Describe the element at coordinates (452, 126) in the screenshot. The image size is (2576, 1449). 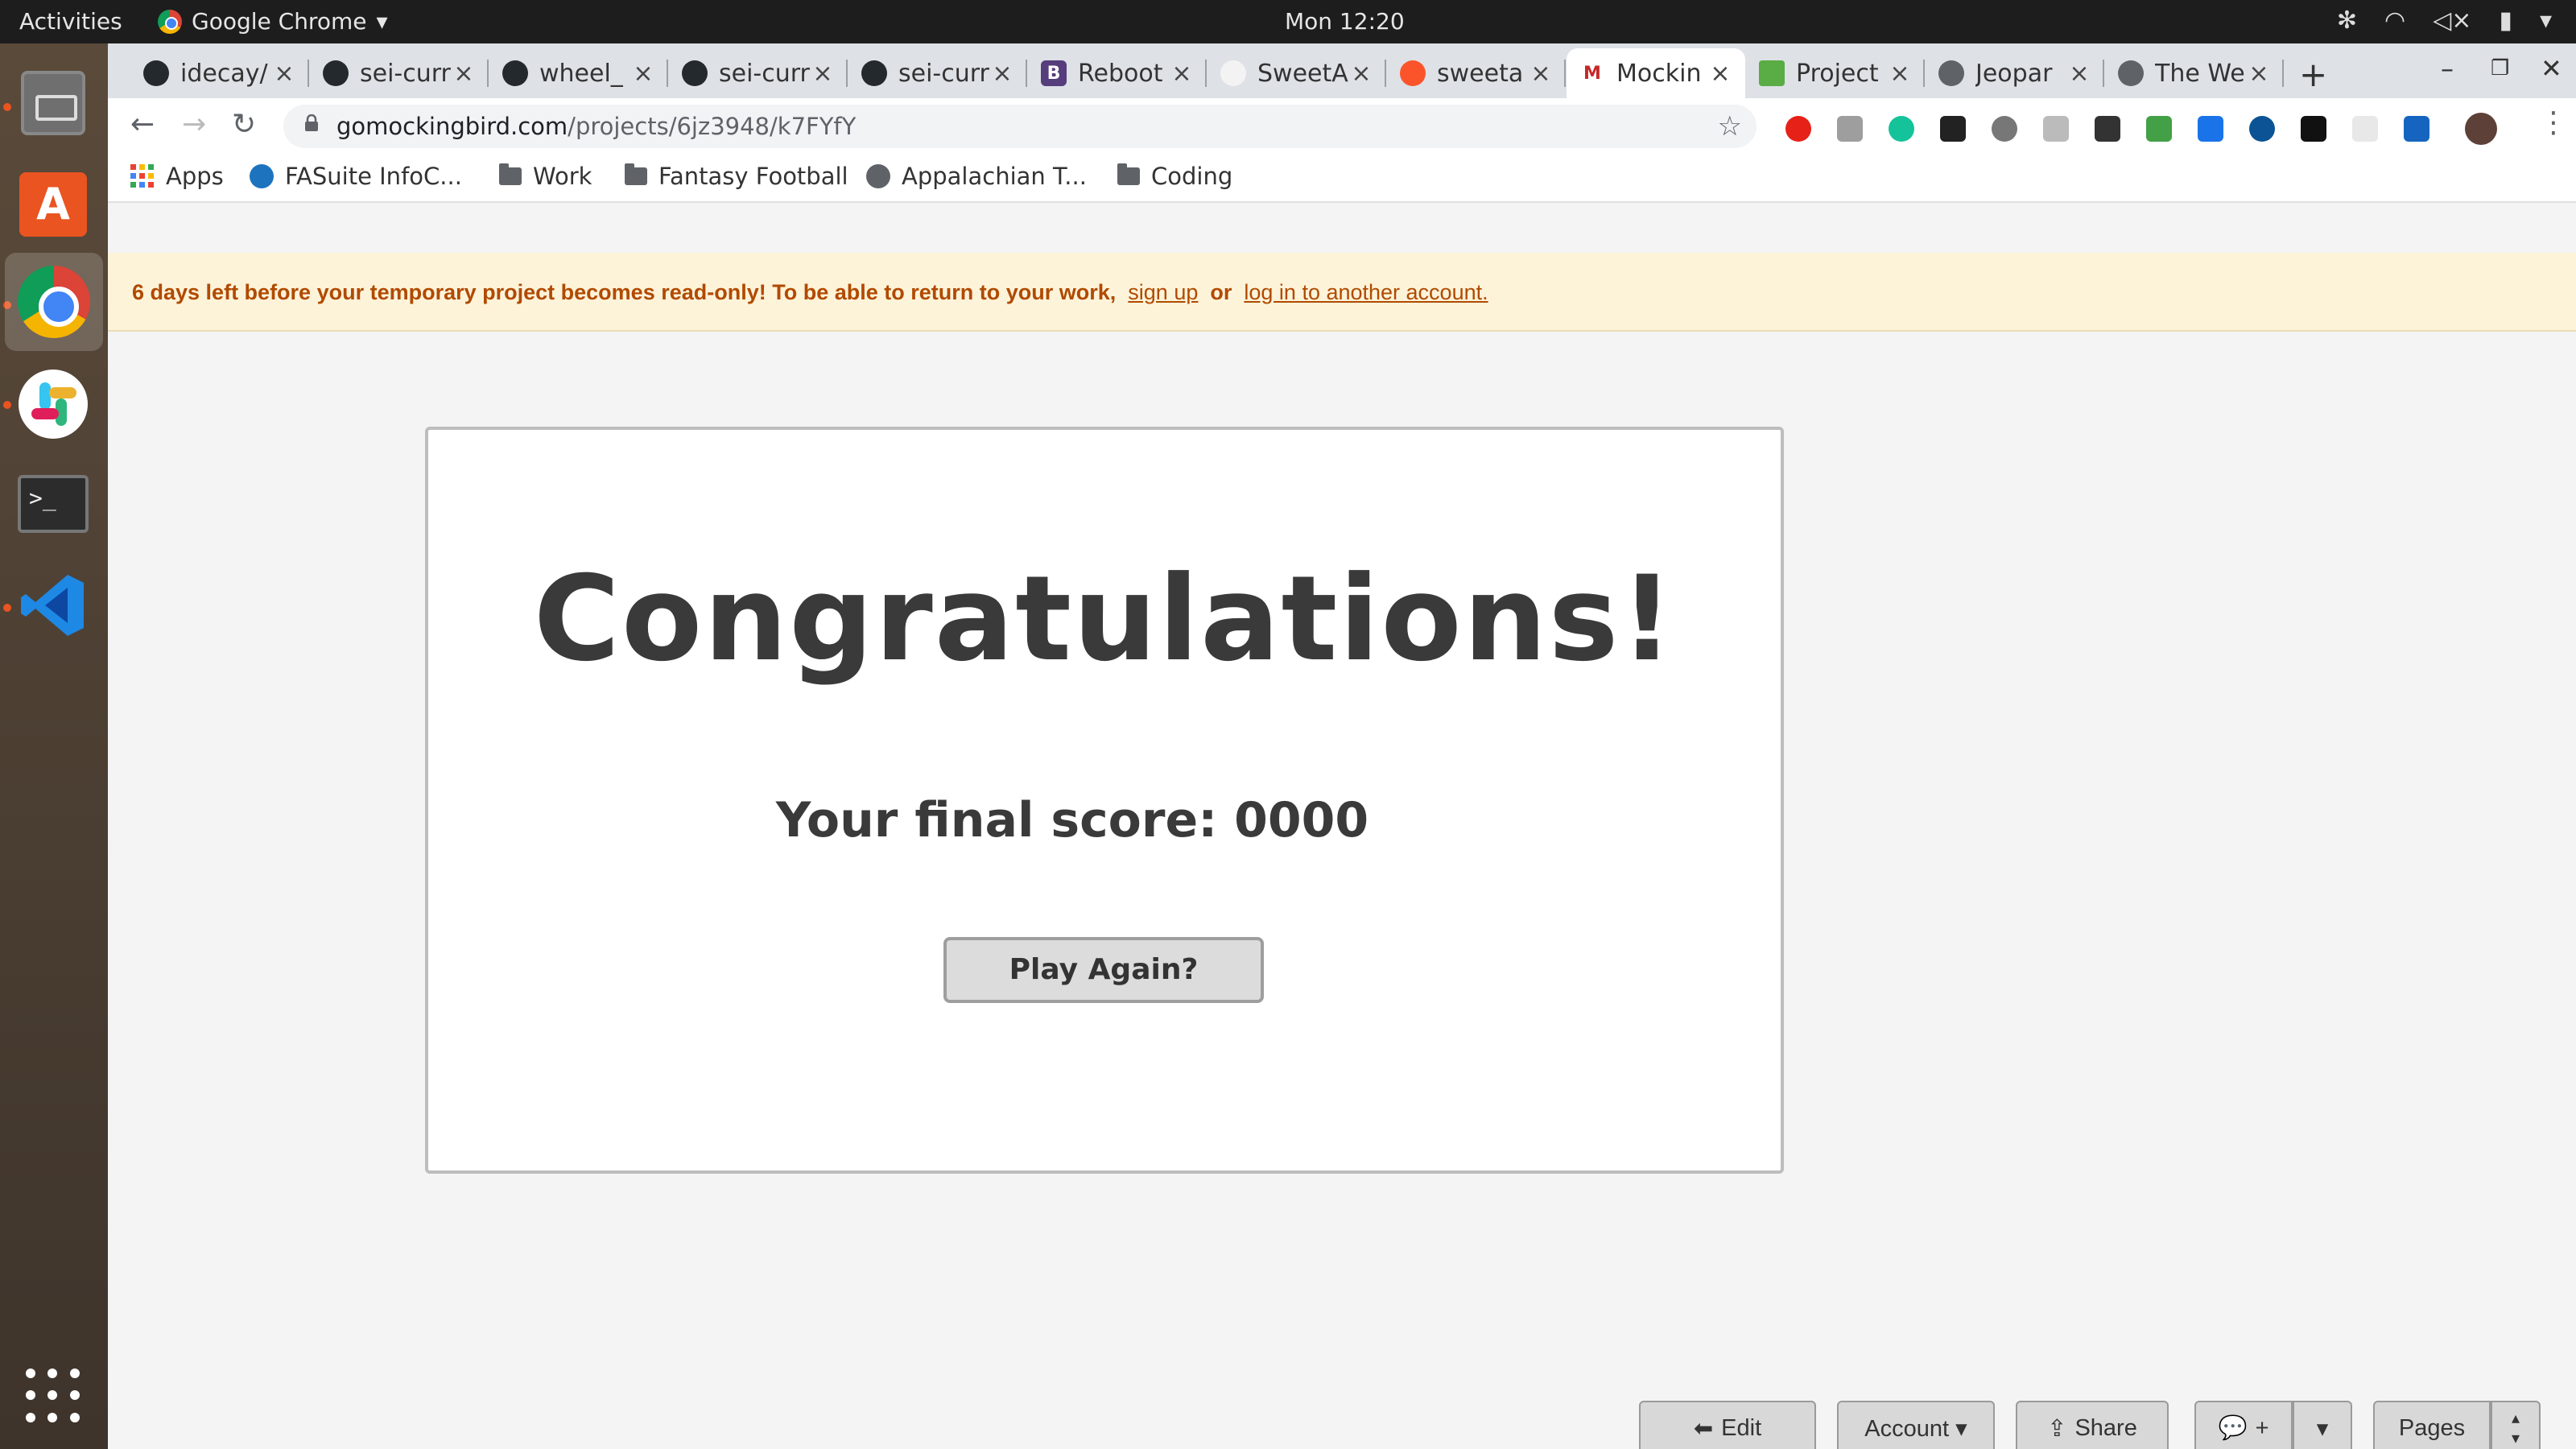
I see `url-domain: gomockingbird.com` at that location.